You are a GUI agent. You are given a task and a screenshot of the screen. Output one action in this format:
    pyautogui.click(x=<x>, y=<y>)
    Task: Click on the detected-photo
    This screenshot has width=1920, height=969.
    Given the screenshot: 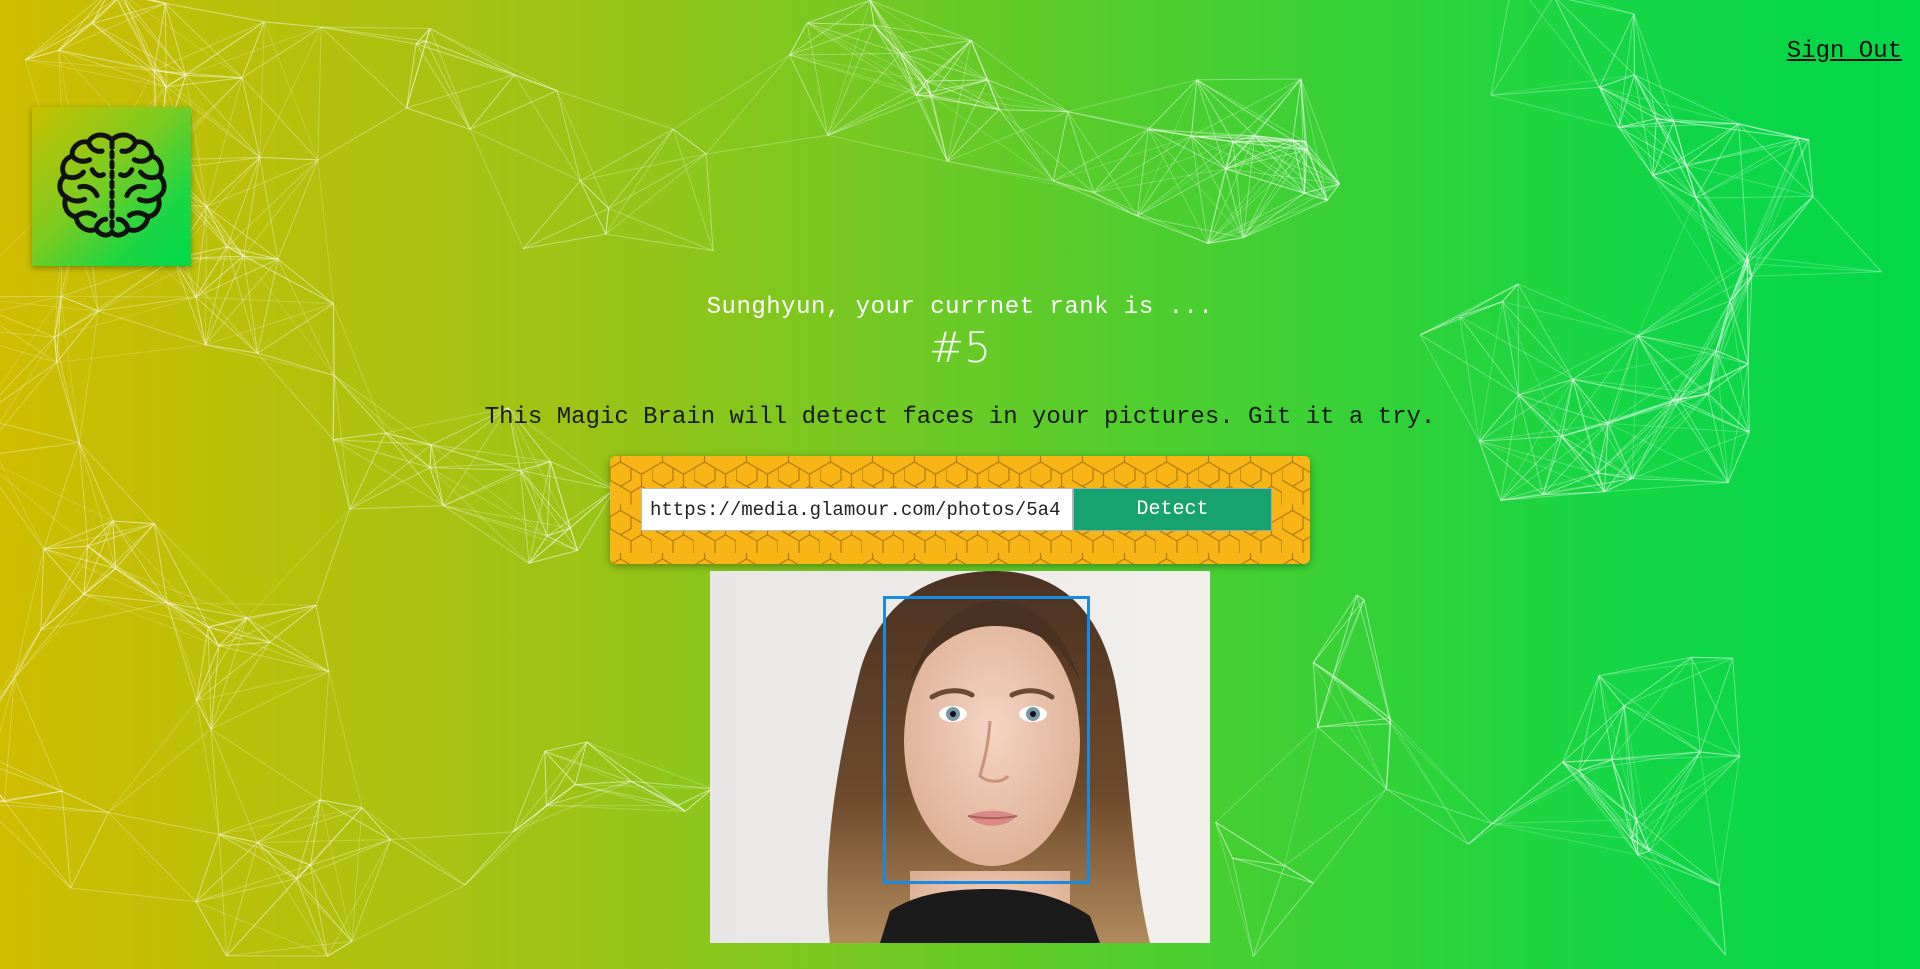 What is the action you would take?
    pyautogui.click(x=960, y=757)
    